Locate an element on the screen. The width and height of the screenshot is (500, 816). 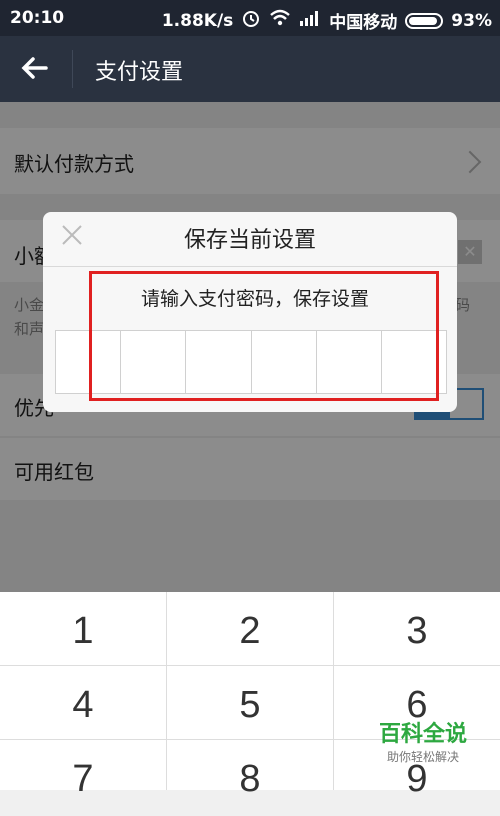
alarm-icon is located at coordinates (251, 20).